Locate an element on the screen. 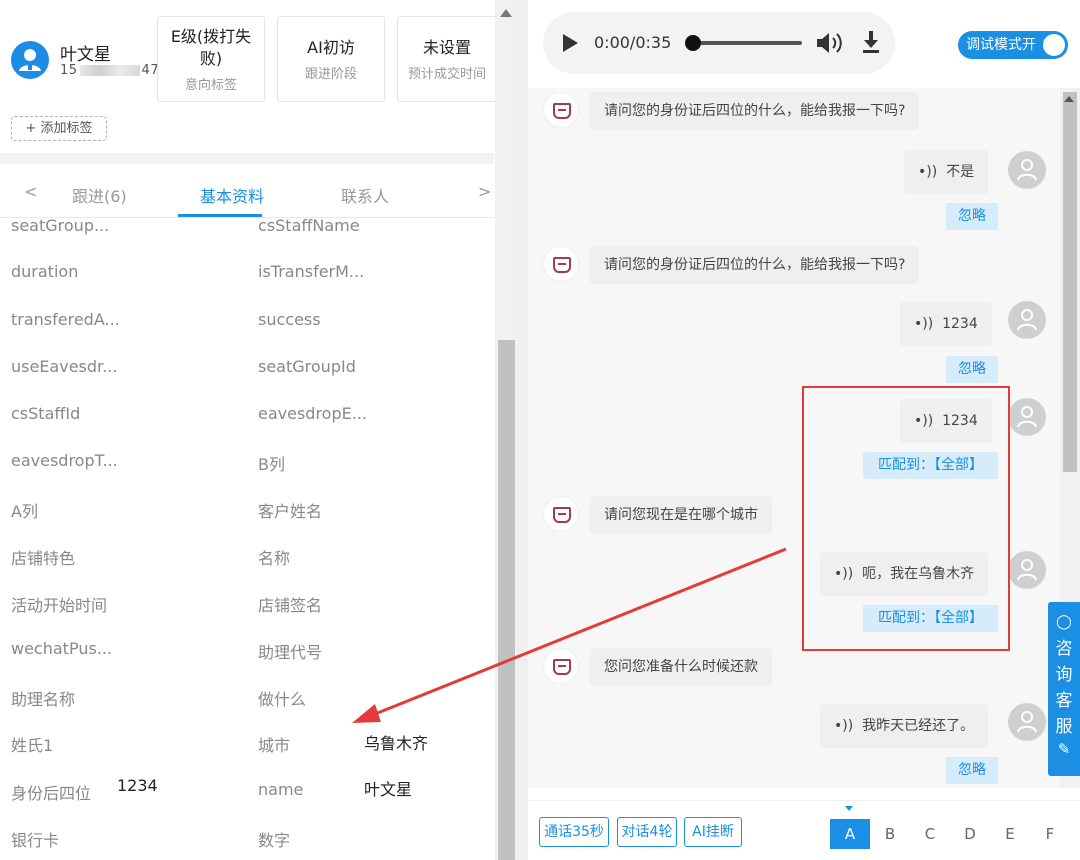 The width and height of the screenshot is (1080, 860). ai-hangup-button: AI挂断 is located at coordinates (713, 832).